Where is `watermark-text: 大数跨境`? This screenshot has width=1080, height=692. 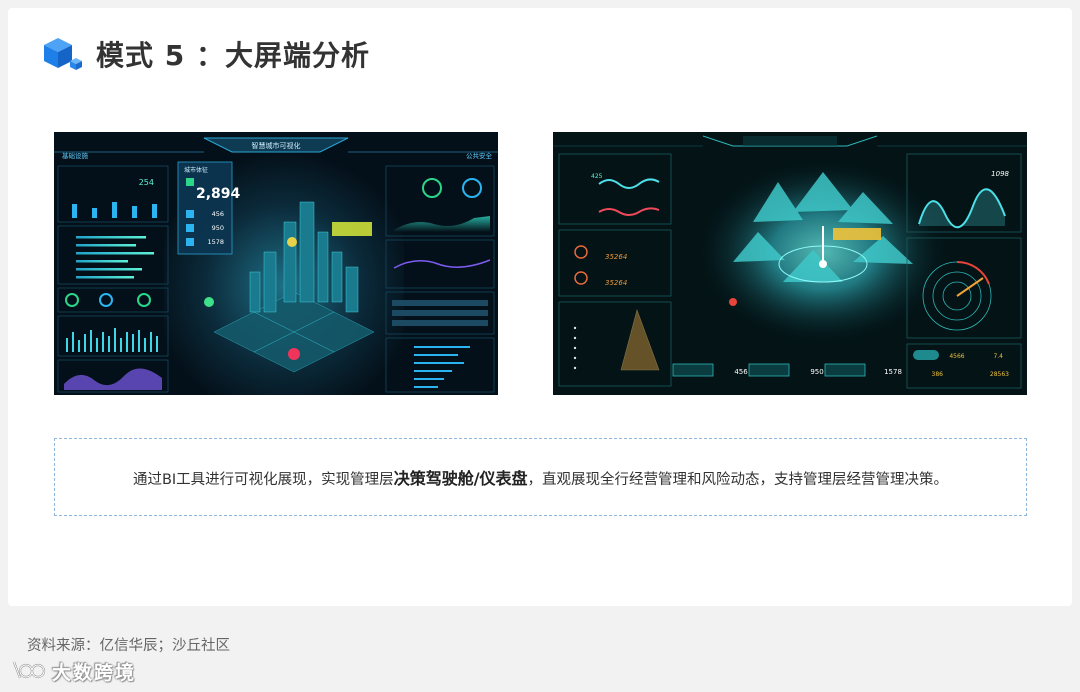 watermark-text: 大数跨境 is located at coordinates (94, 672).